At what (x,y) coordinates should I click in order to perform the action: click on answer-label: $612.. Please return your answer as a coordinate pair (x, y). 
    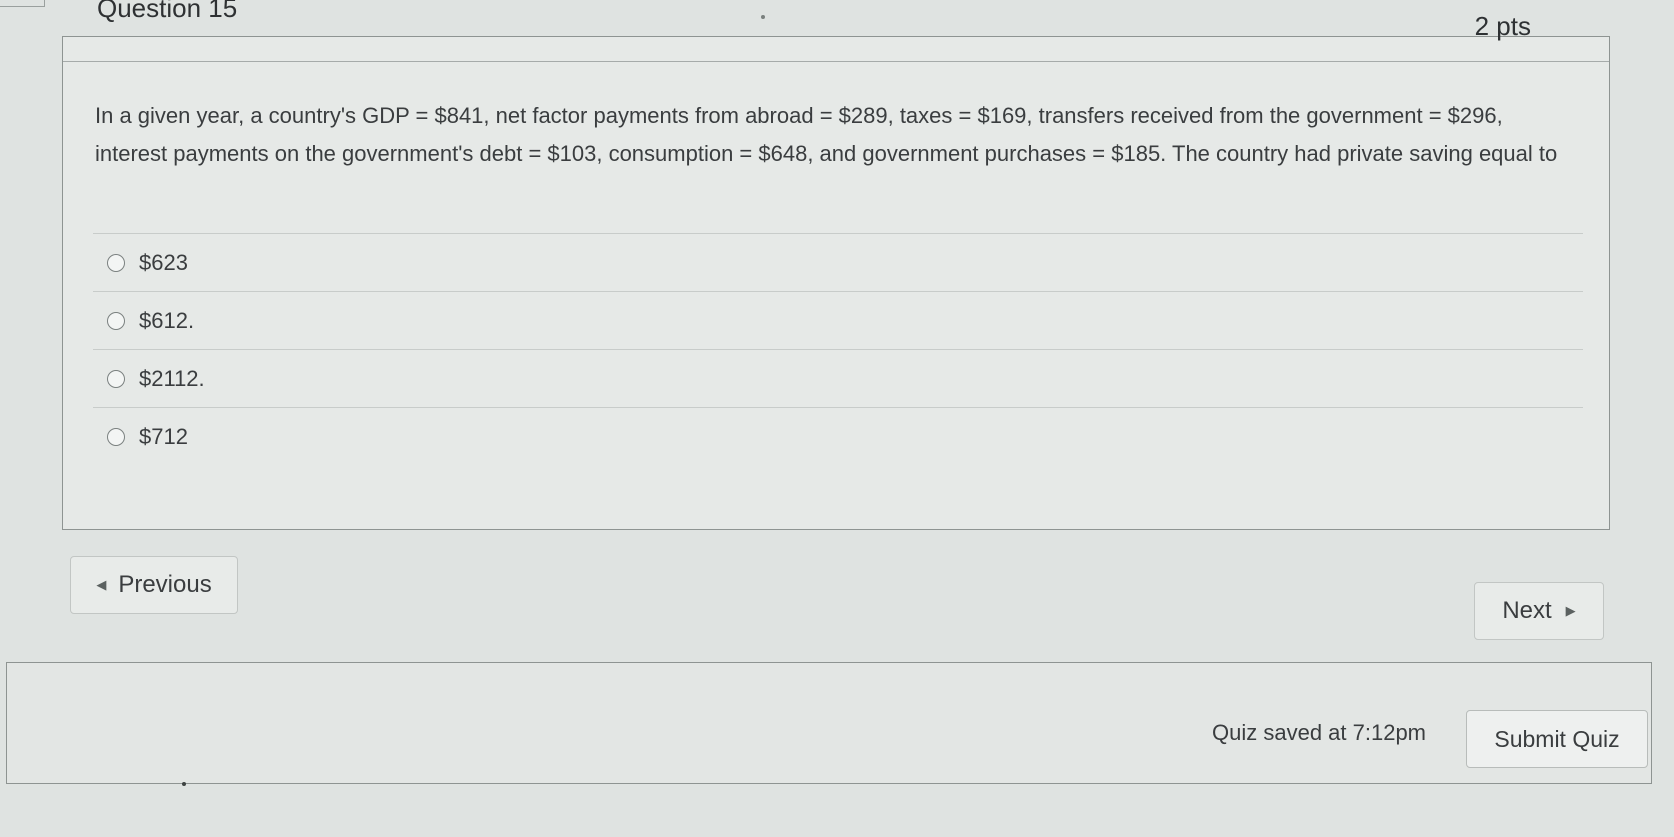
    Looking at the image, I should click on (167, 320).